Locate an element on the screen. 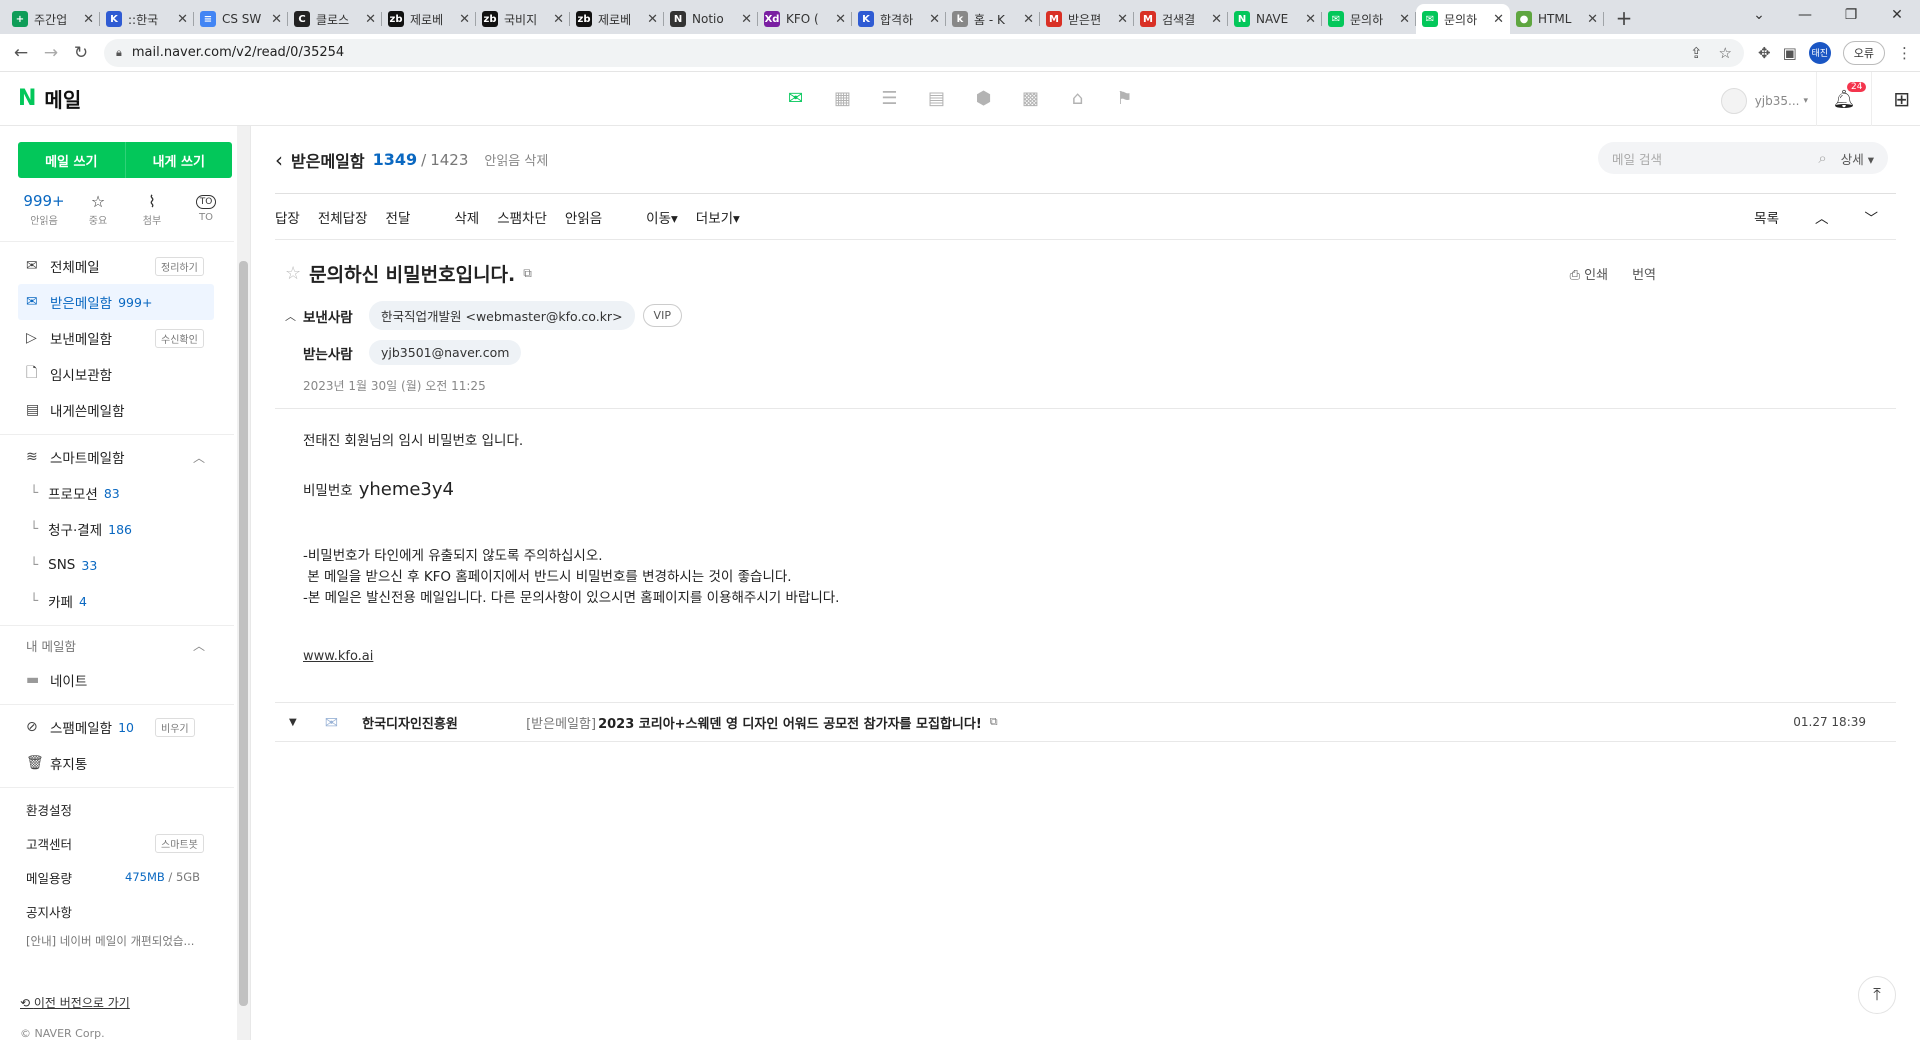 This screenshot has width=1920, height=1040. write-self-button: 내게 쓰기 is located at coordinates (179, 160).